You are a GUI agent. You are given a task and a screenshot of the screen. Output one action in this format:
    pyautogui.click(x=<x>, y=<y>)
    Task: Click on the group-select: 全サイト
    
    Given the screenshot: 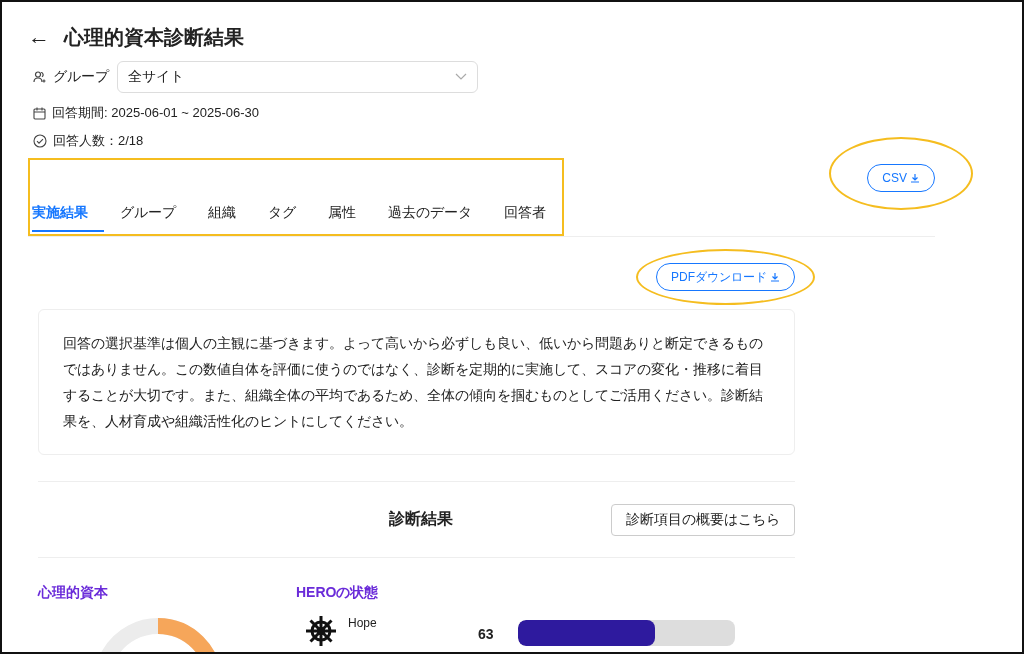 What is the action you would take?
    pyautogui.click(x=297, y=77)
    